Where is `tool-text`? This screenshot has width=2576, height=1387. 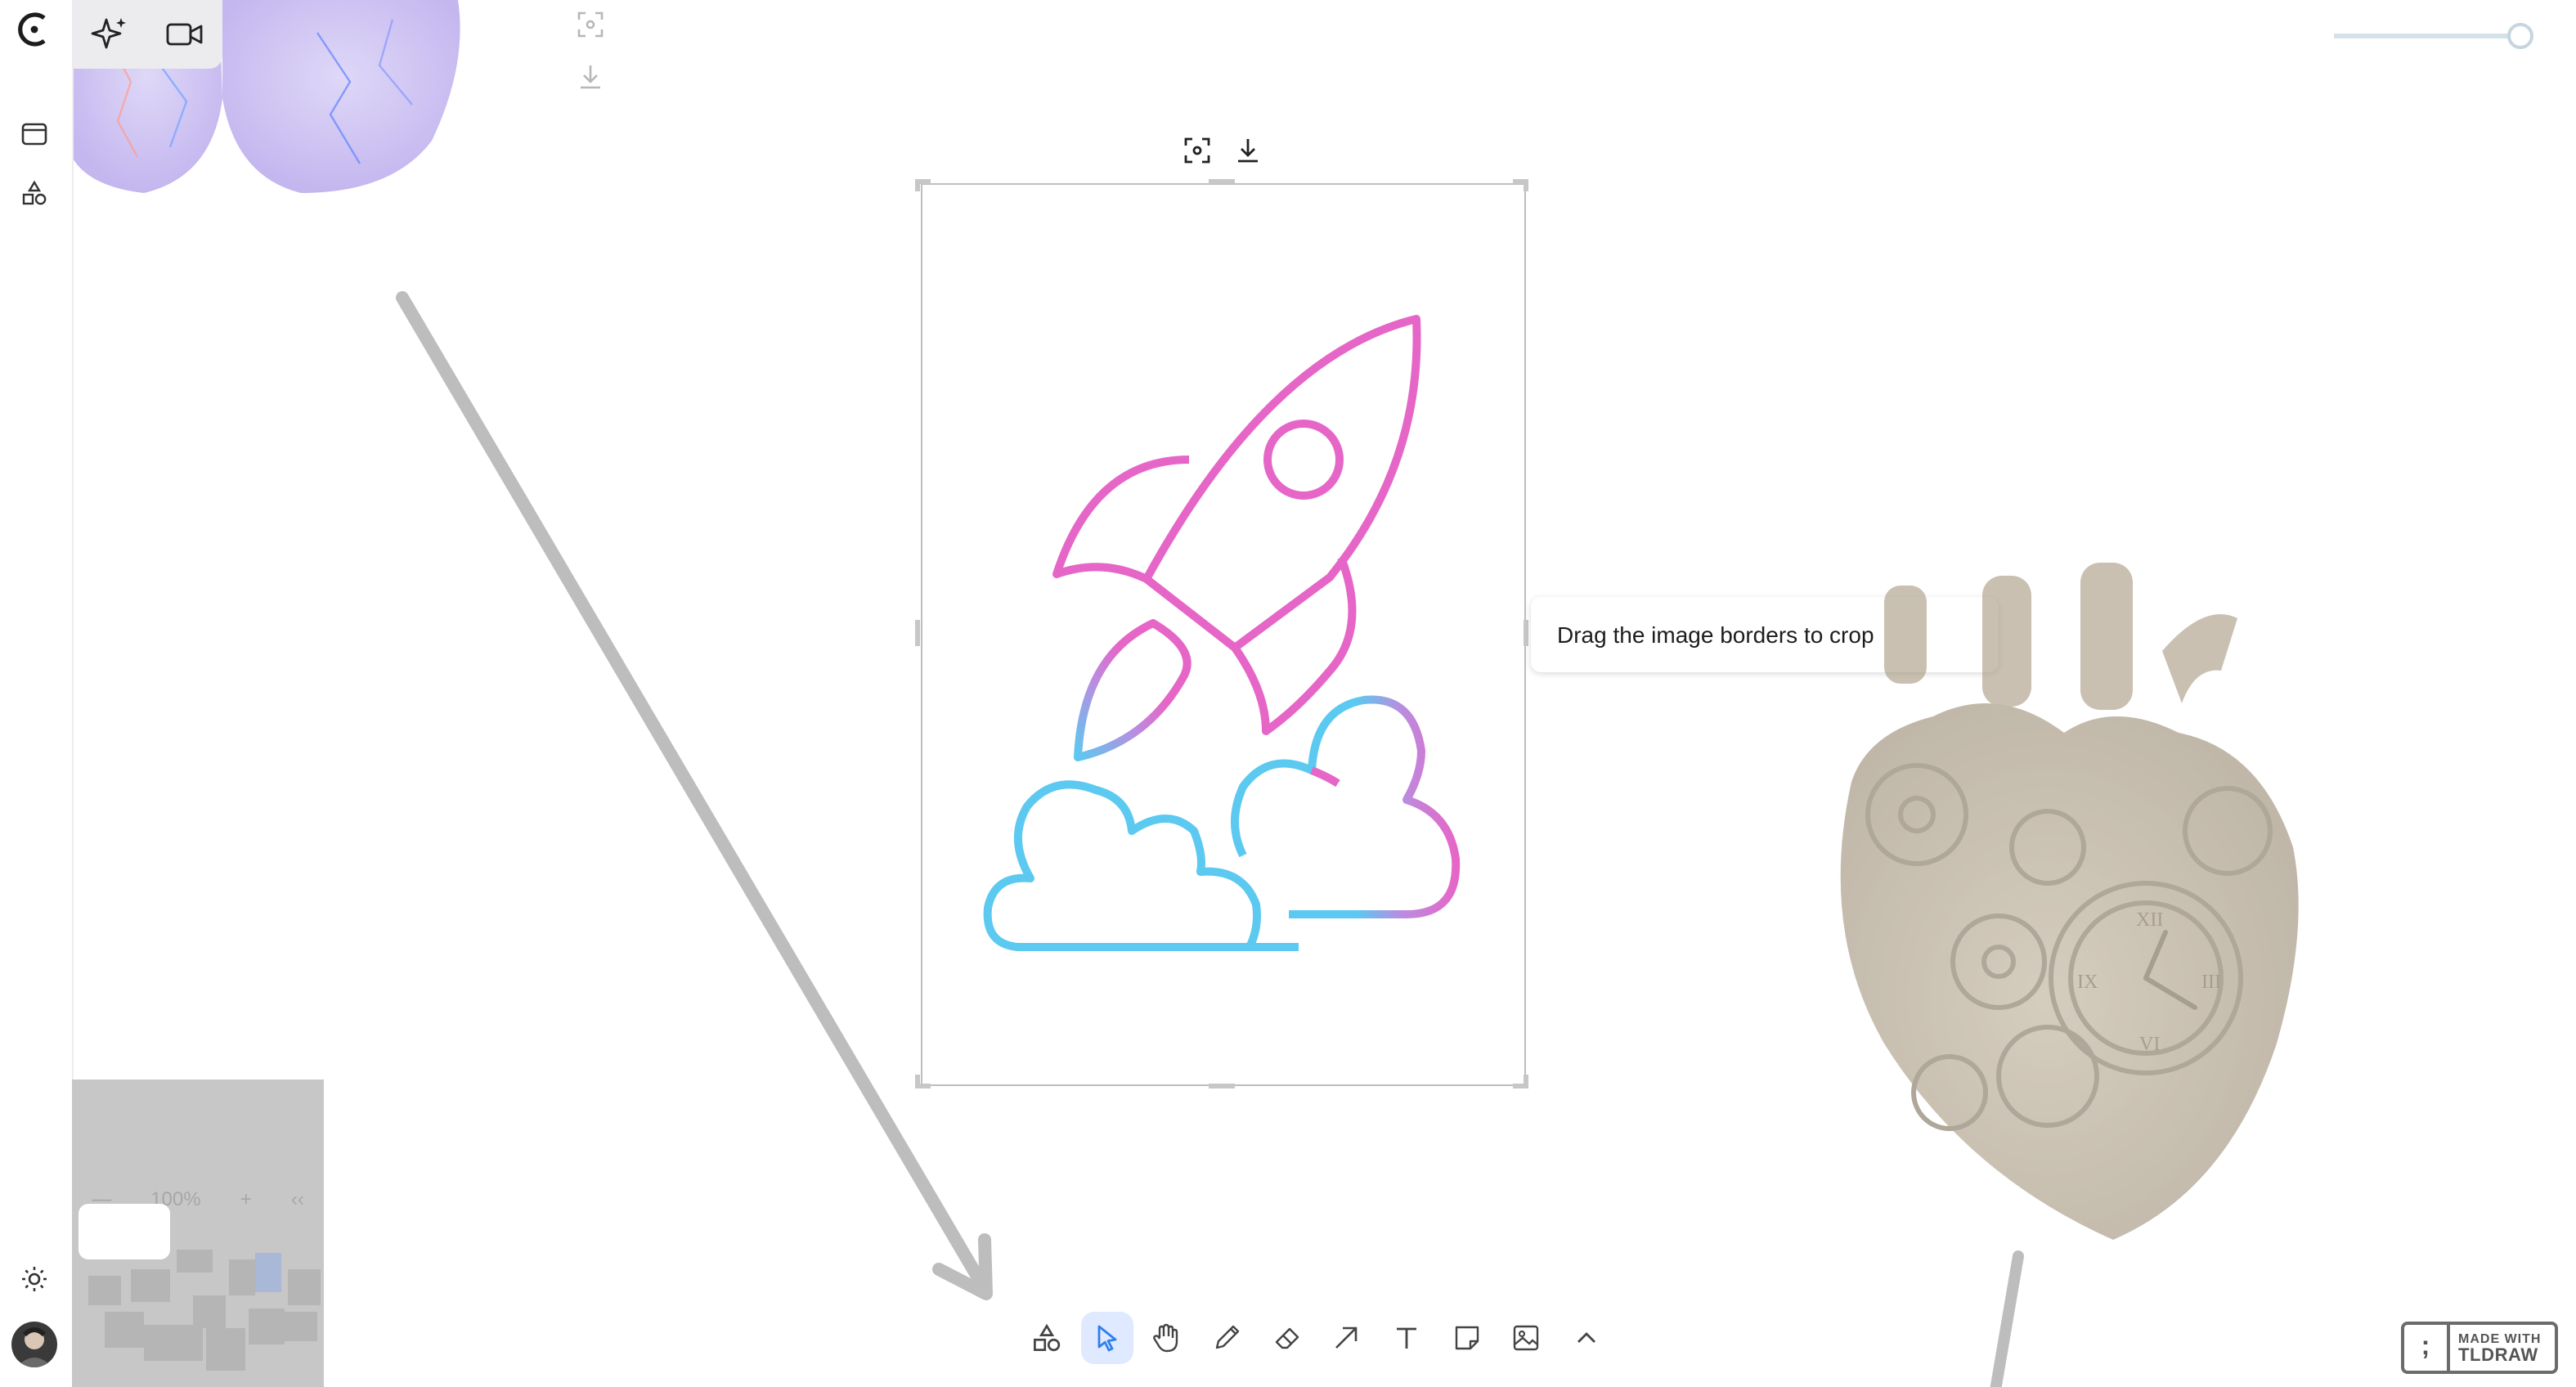 tool-text is located at coordinates (1406, 1338).